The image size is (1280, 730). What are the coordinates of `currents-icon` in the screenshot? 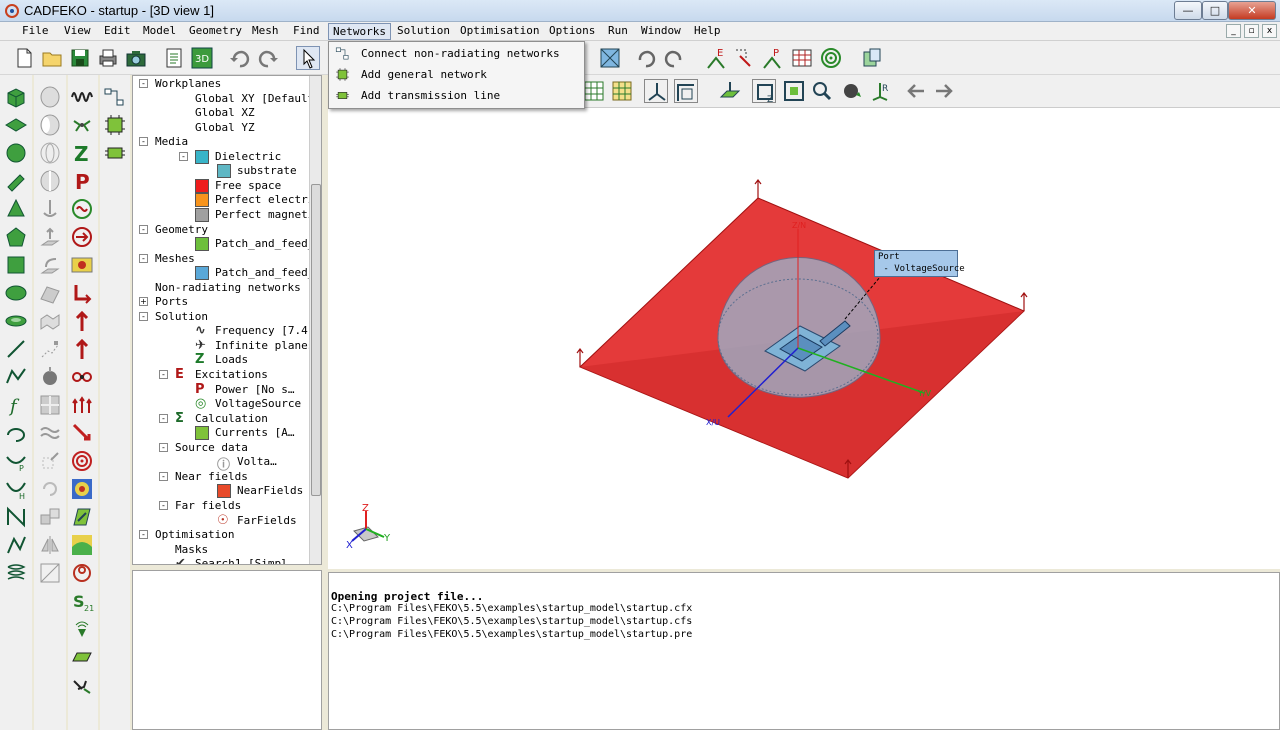 It's located at (82, 517).